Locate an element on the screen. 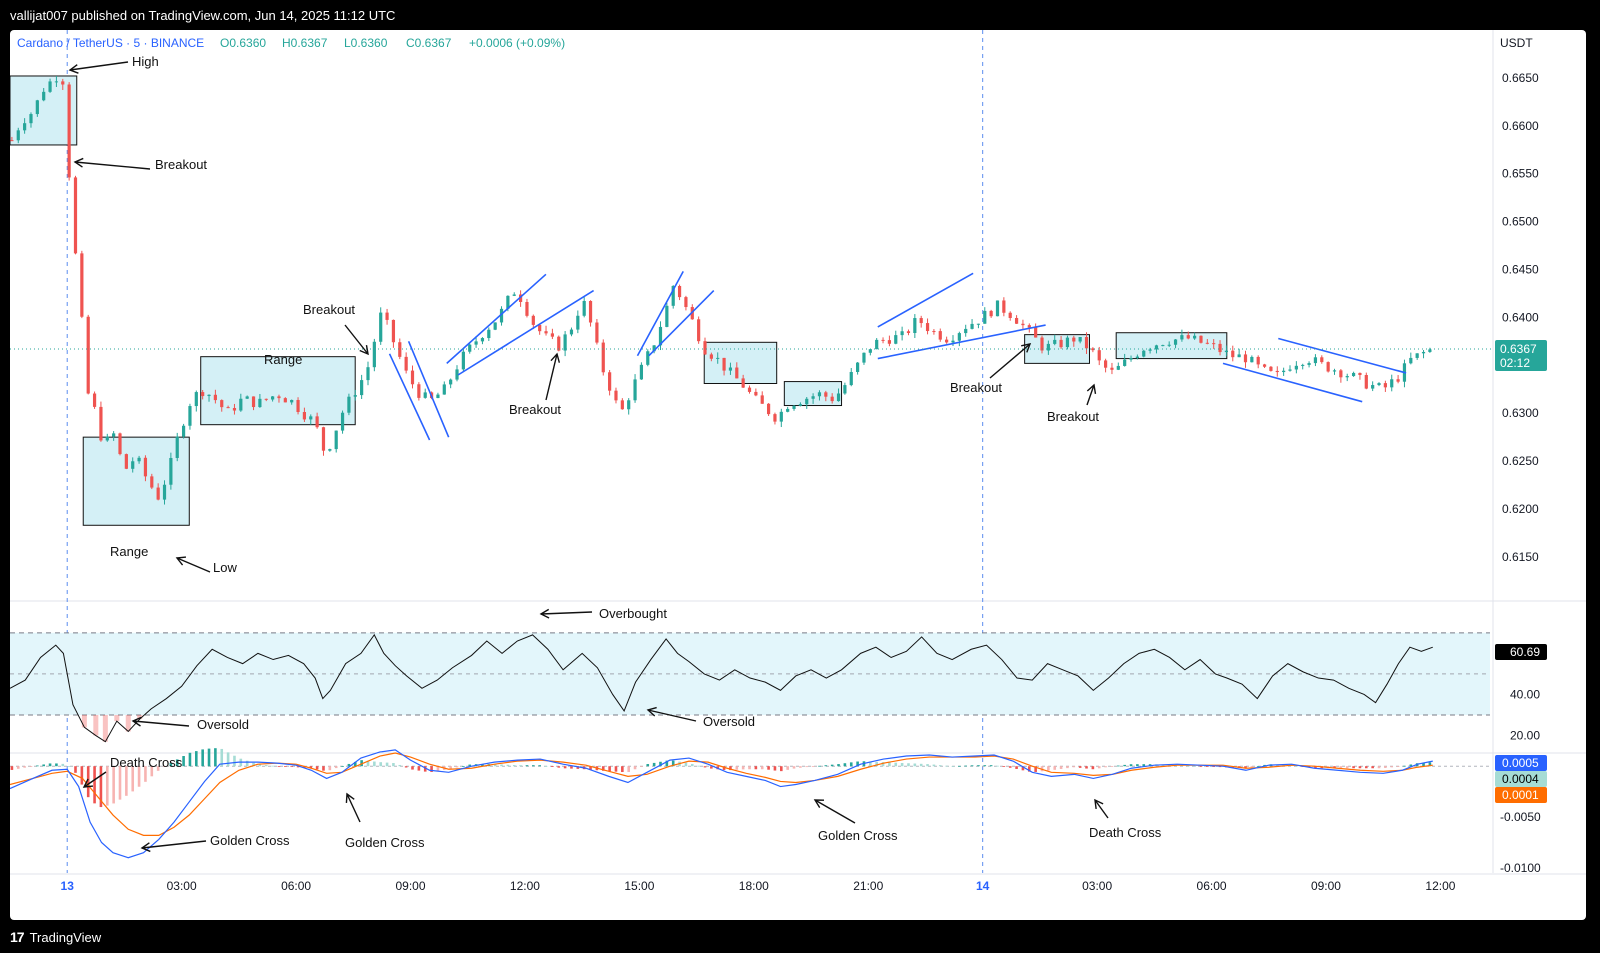 Image resolution: width=1600 pixels, height=953 pixels. rsi-tick: 40.00 is located at coordinates (1525, 694).